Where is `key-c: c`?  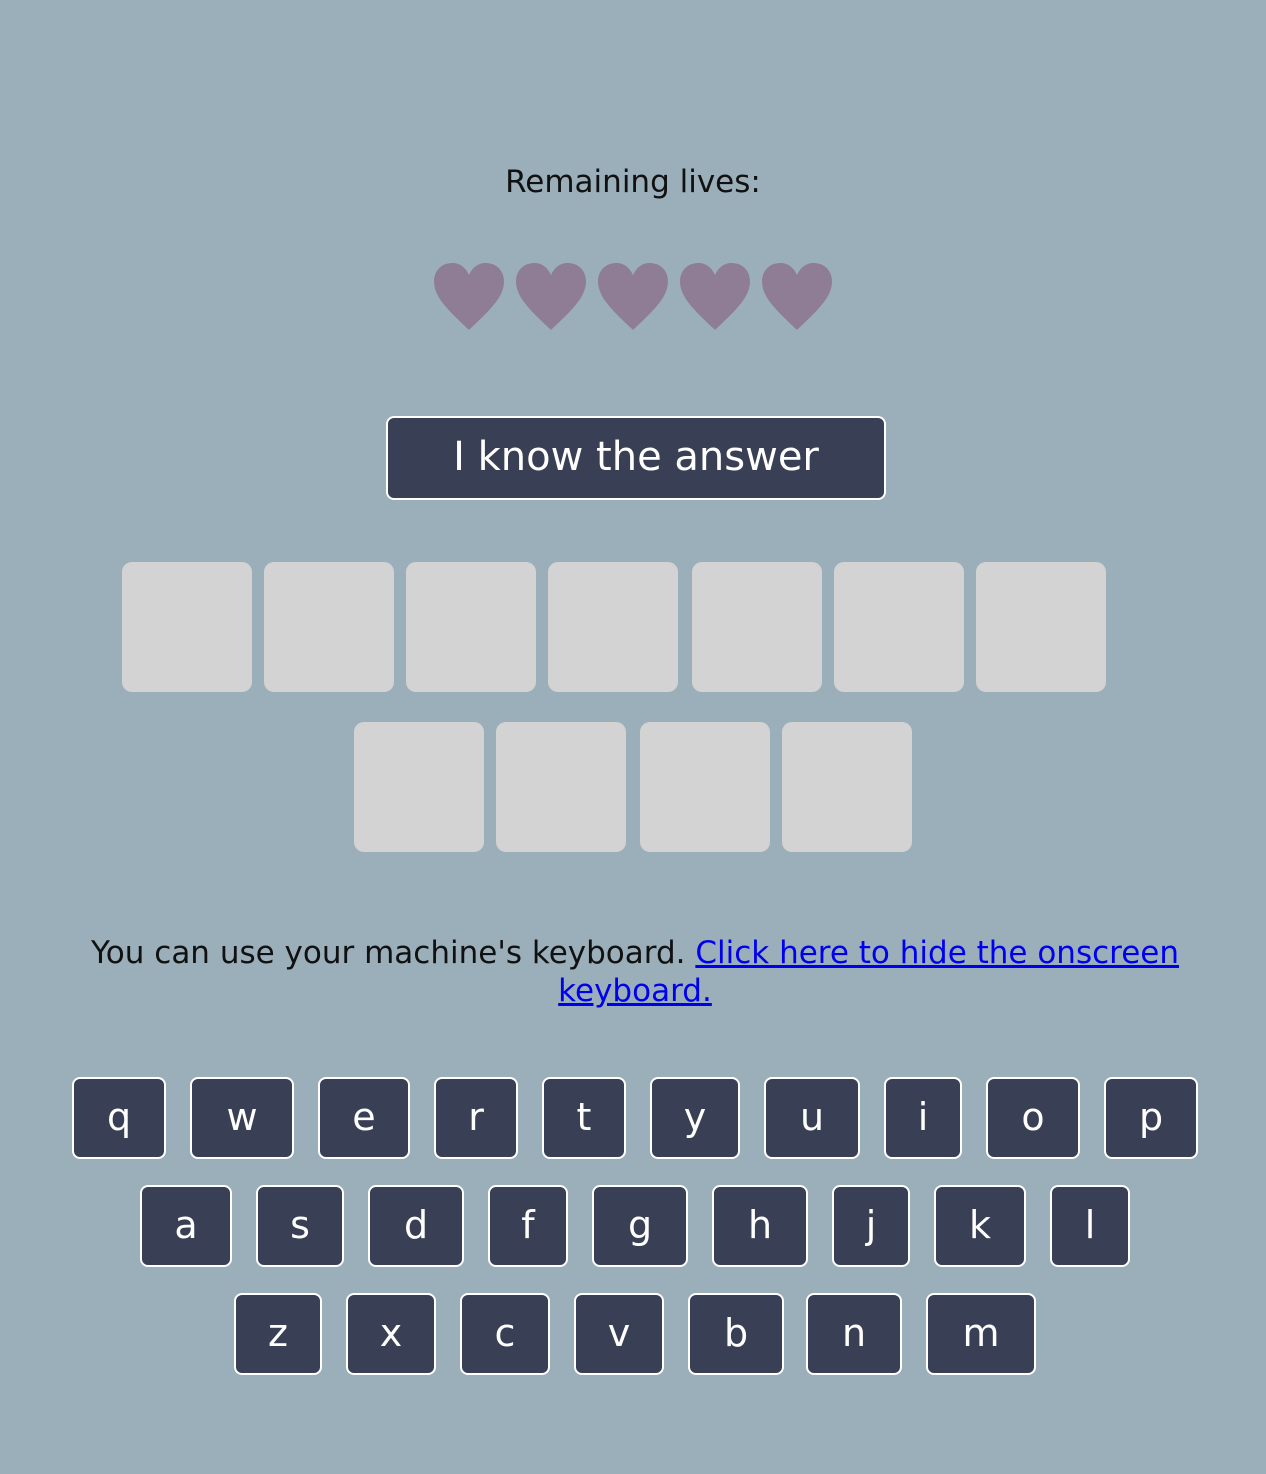
key-c: c is located at coordinates (505, 1334).